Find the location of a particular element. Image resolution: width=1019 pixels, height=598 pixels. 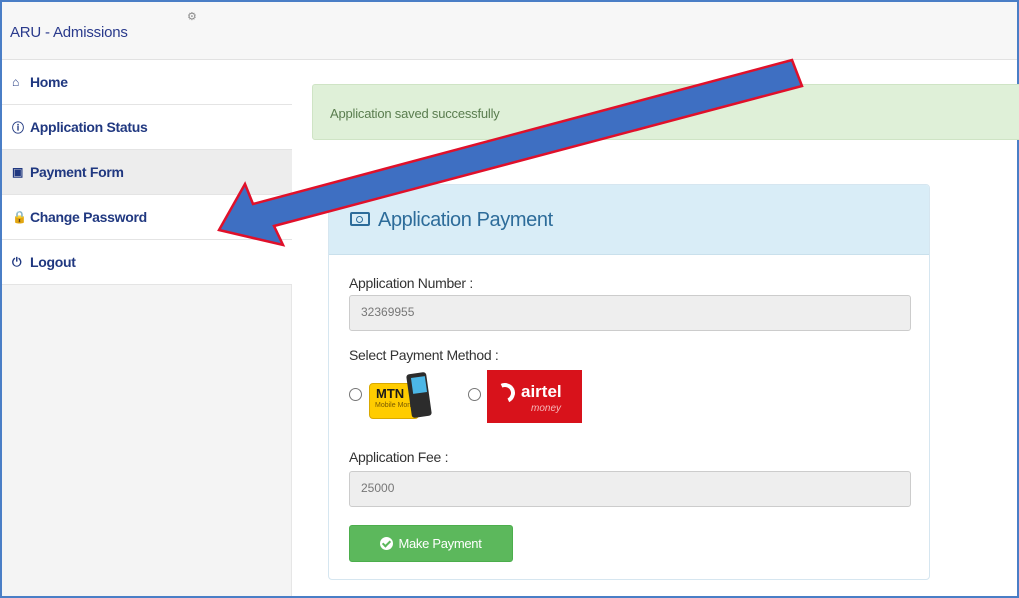

field-value: 25000 is located at coordinates (378, 488).